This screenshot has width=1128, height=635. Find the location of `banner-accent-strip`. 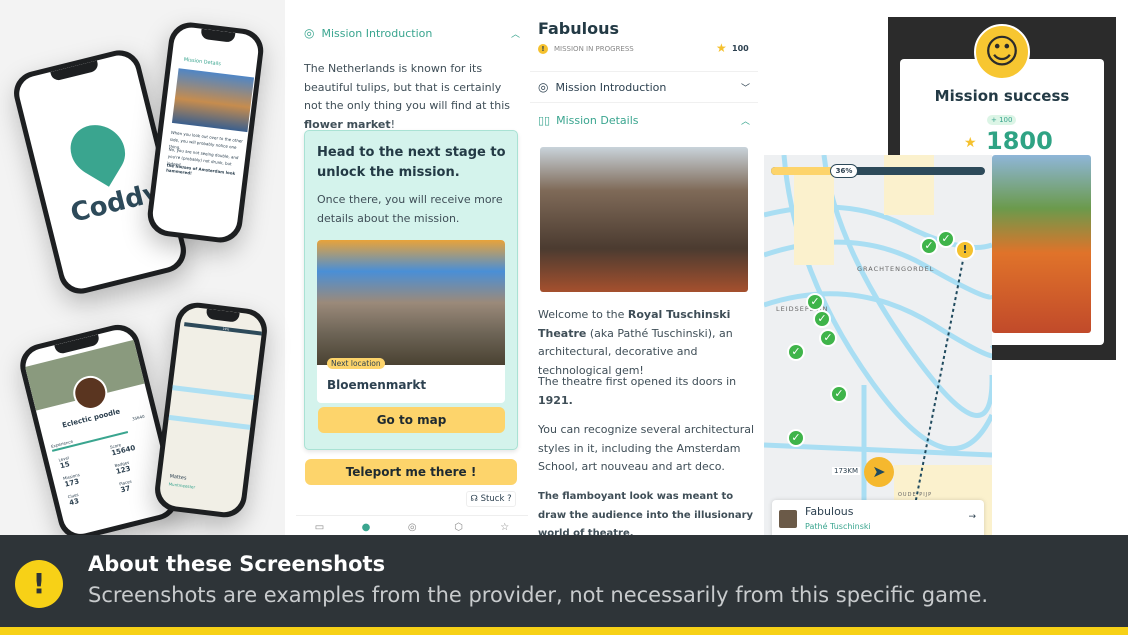

banner-accent-strip is located at coordinates (564, 631).